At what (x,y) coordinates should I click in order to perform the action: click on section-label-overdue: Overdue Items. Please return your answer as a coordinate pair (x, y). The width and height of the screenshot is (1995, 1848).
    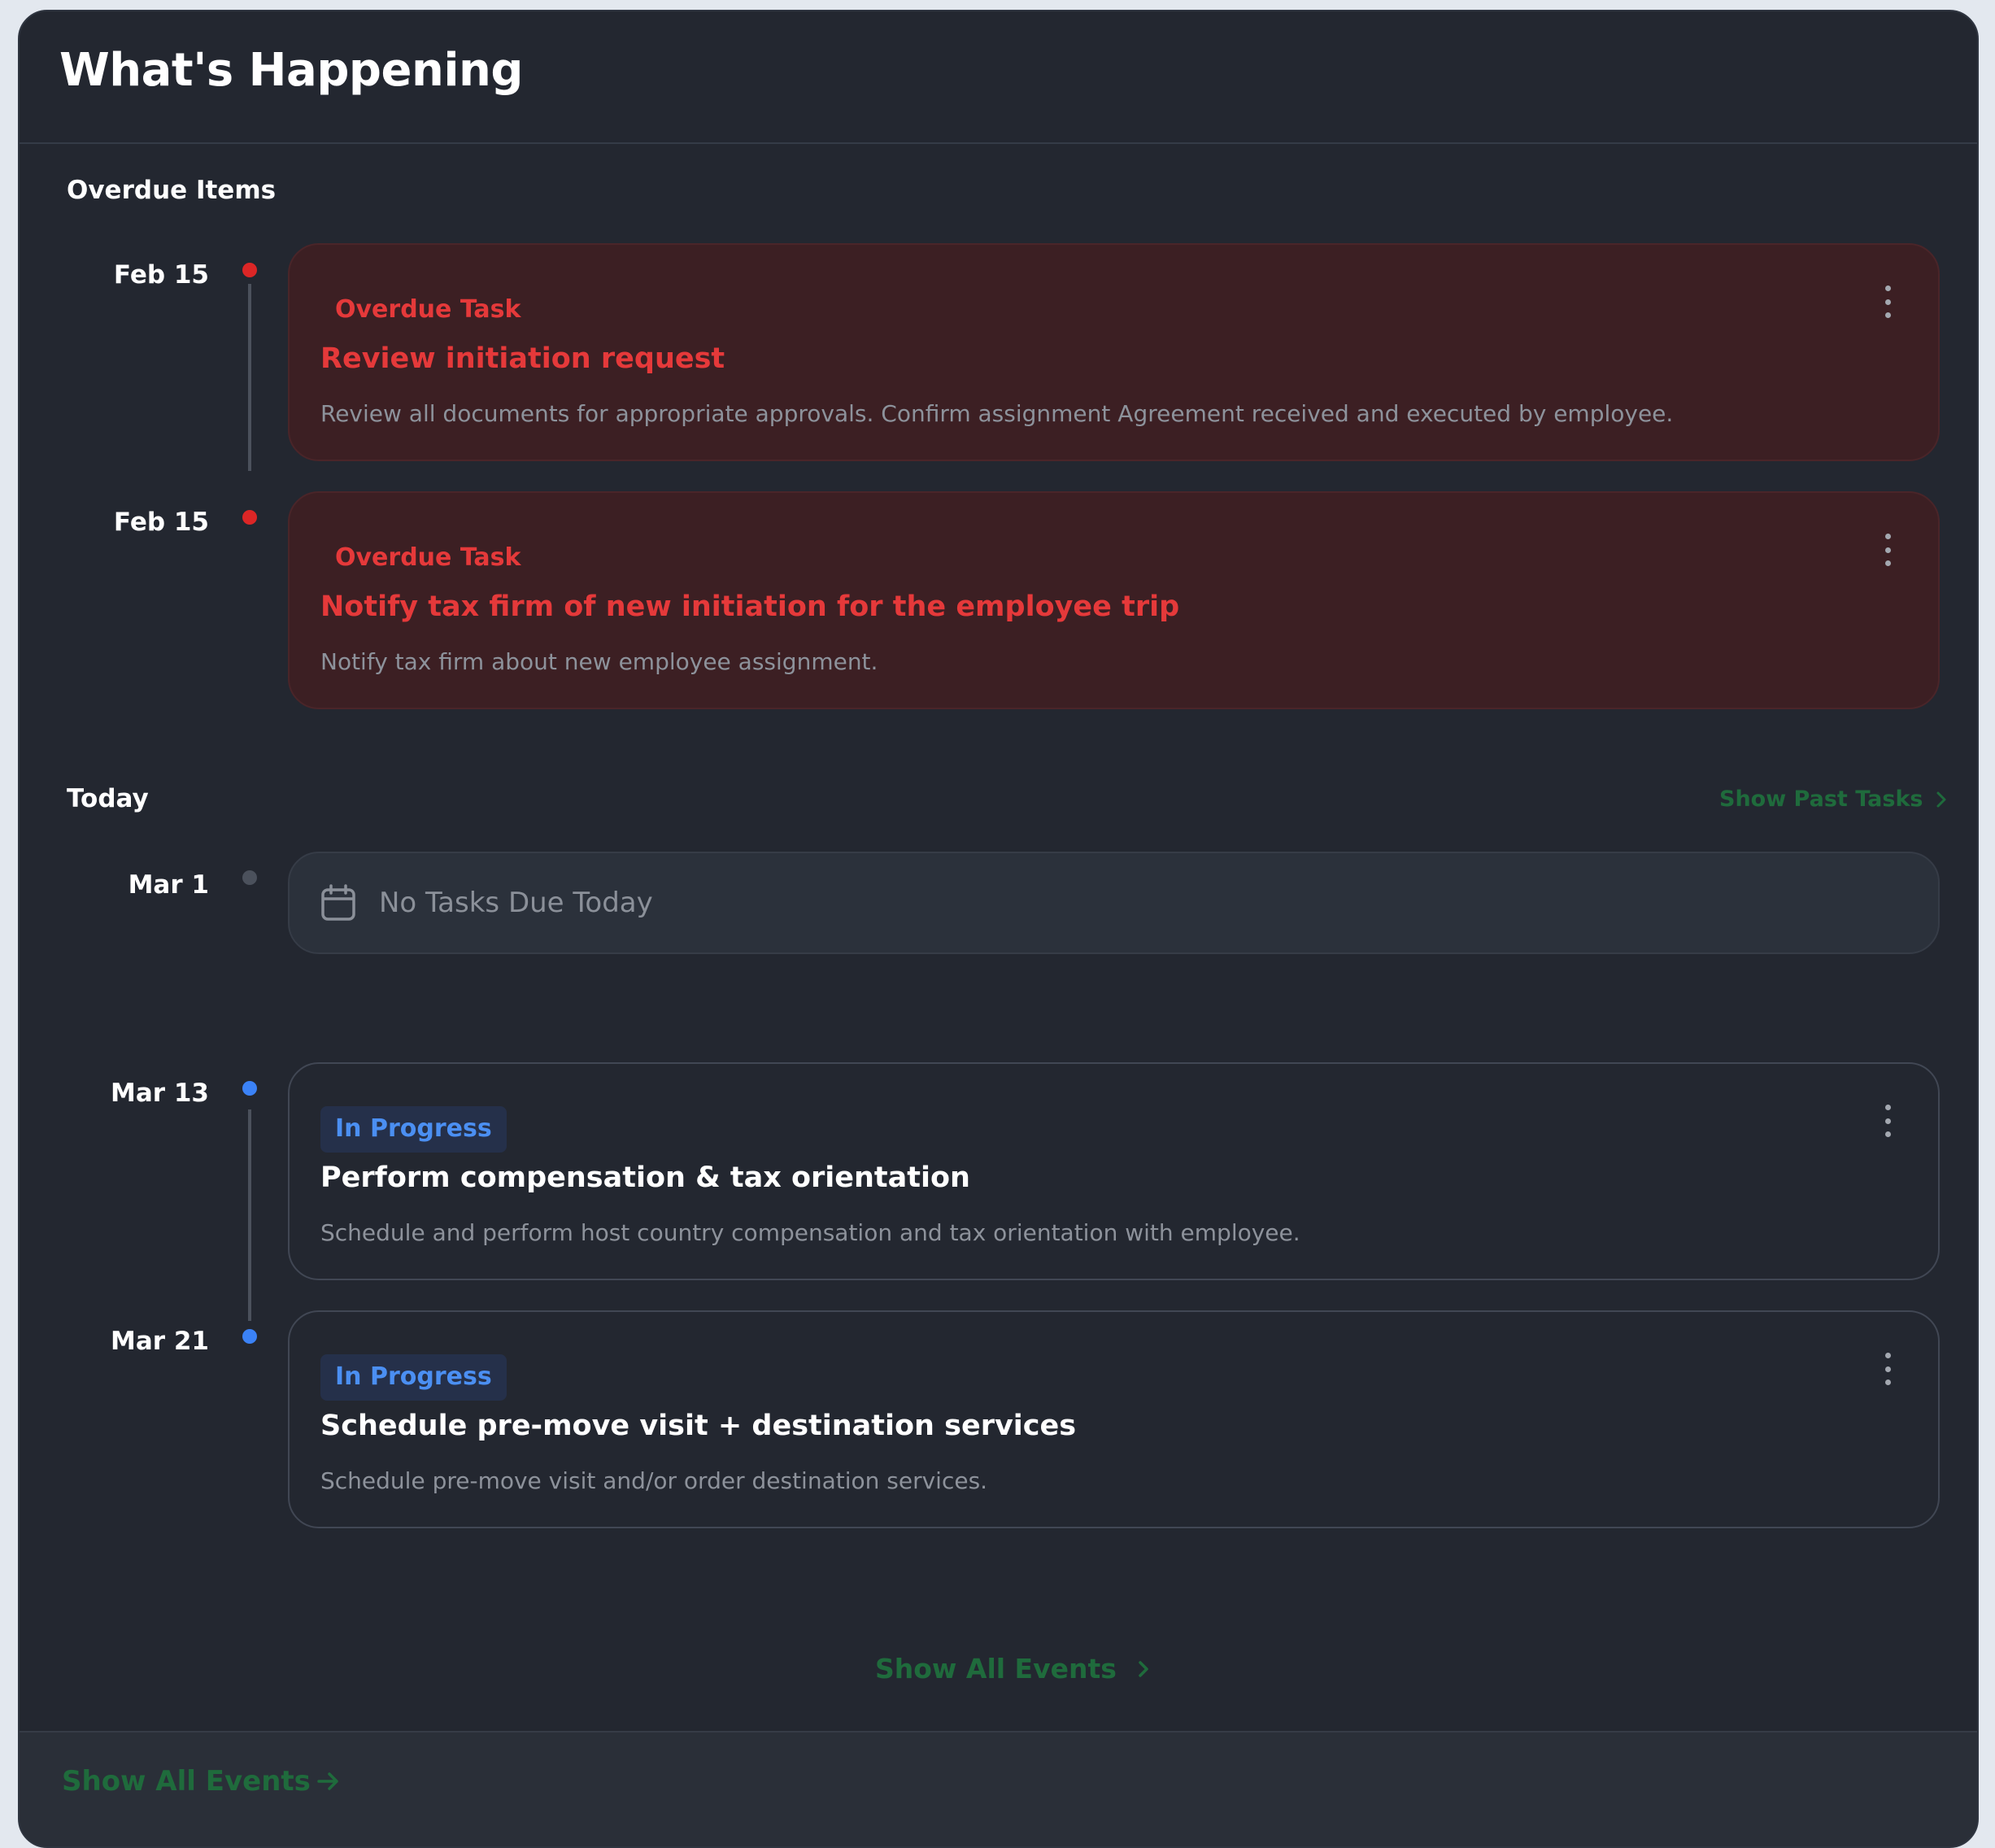
    Looking at the image, I should click on (172, 190).